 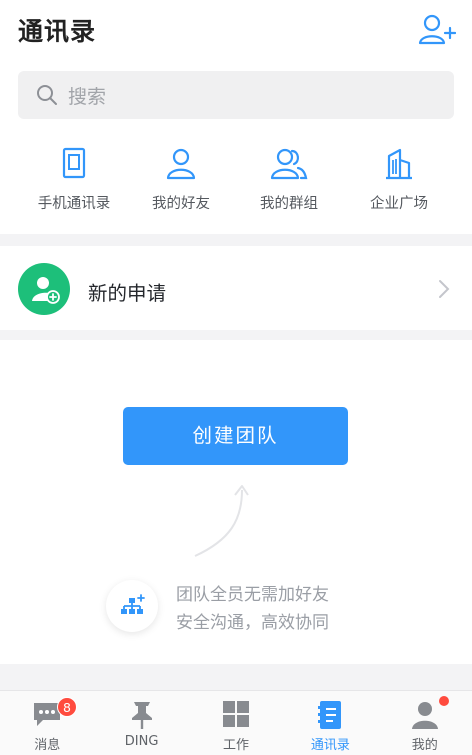 I want to click on quick-item-label: 手机通讯录, so click(x=74, y=204).